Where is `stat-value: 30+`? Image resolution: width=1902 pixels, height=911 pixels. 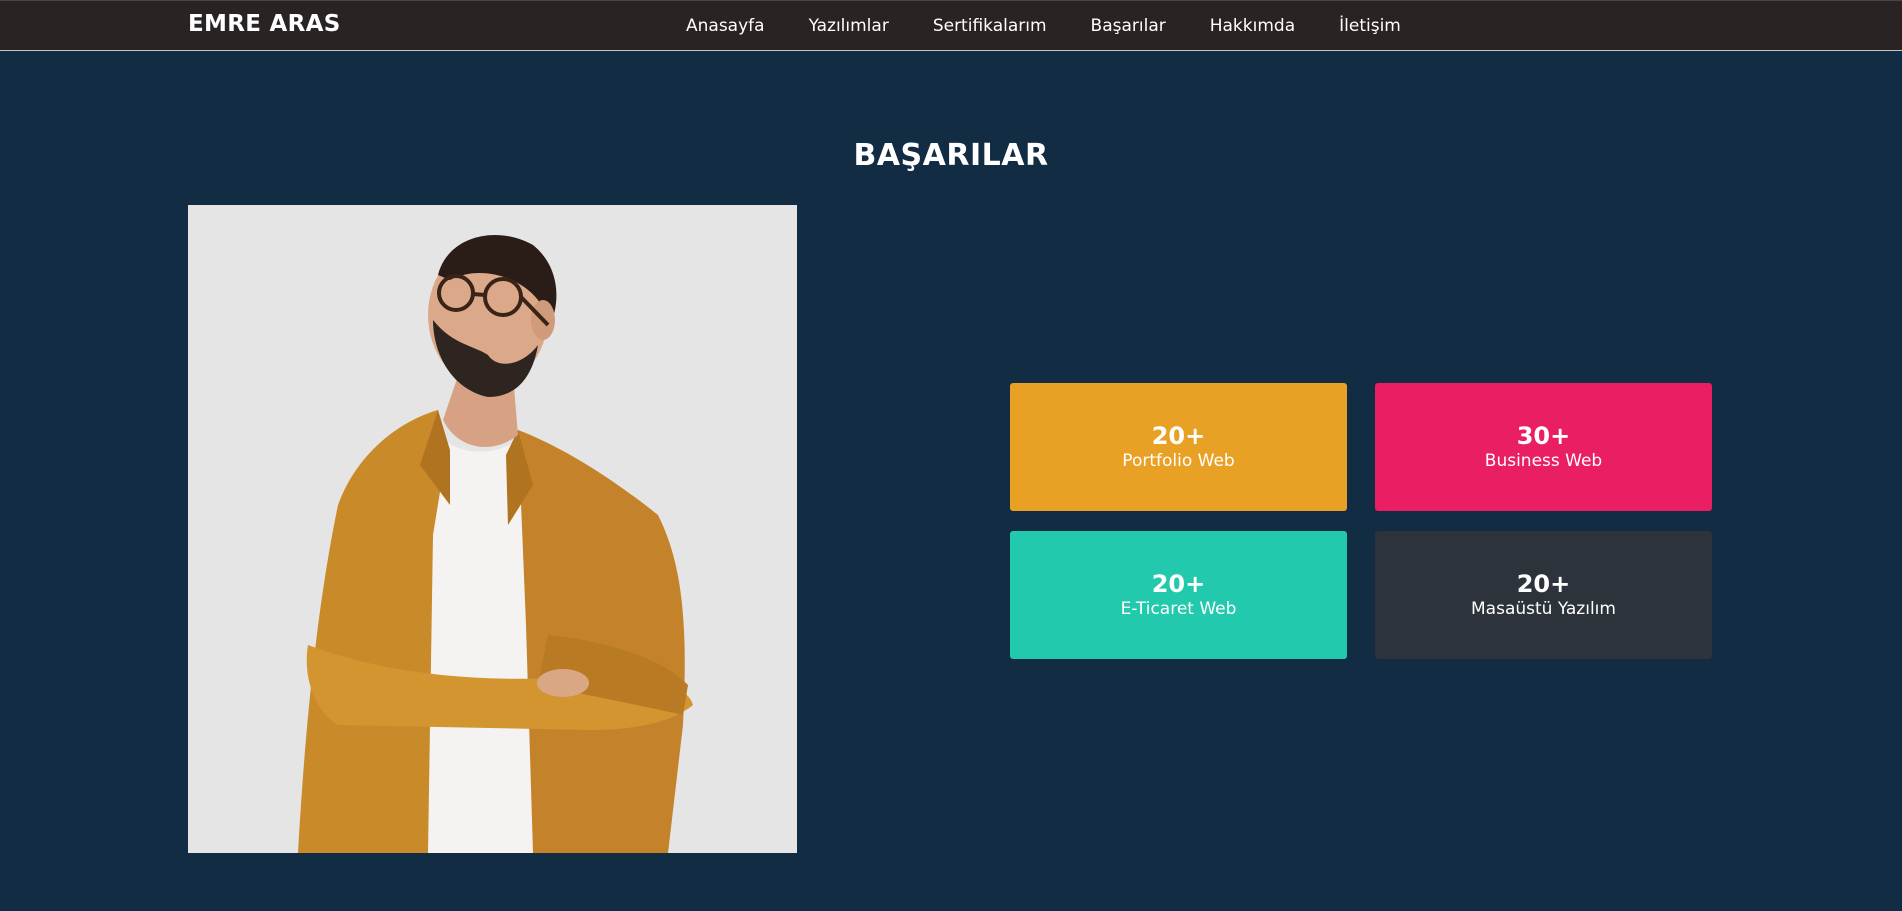
stat-value: 30+ is located at coordinates (1543, 436).